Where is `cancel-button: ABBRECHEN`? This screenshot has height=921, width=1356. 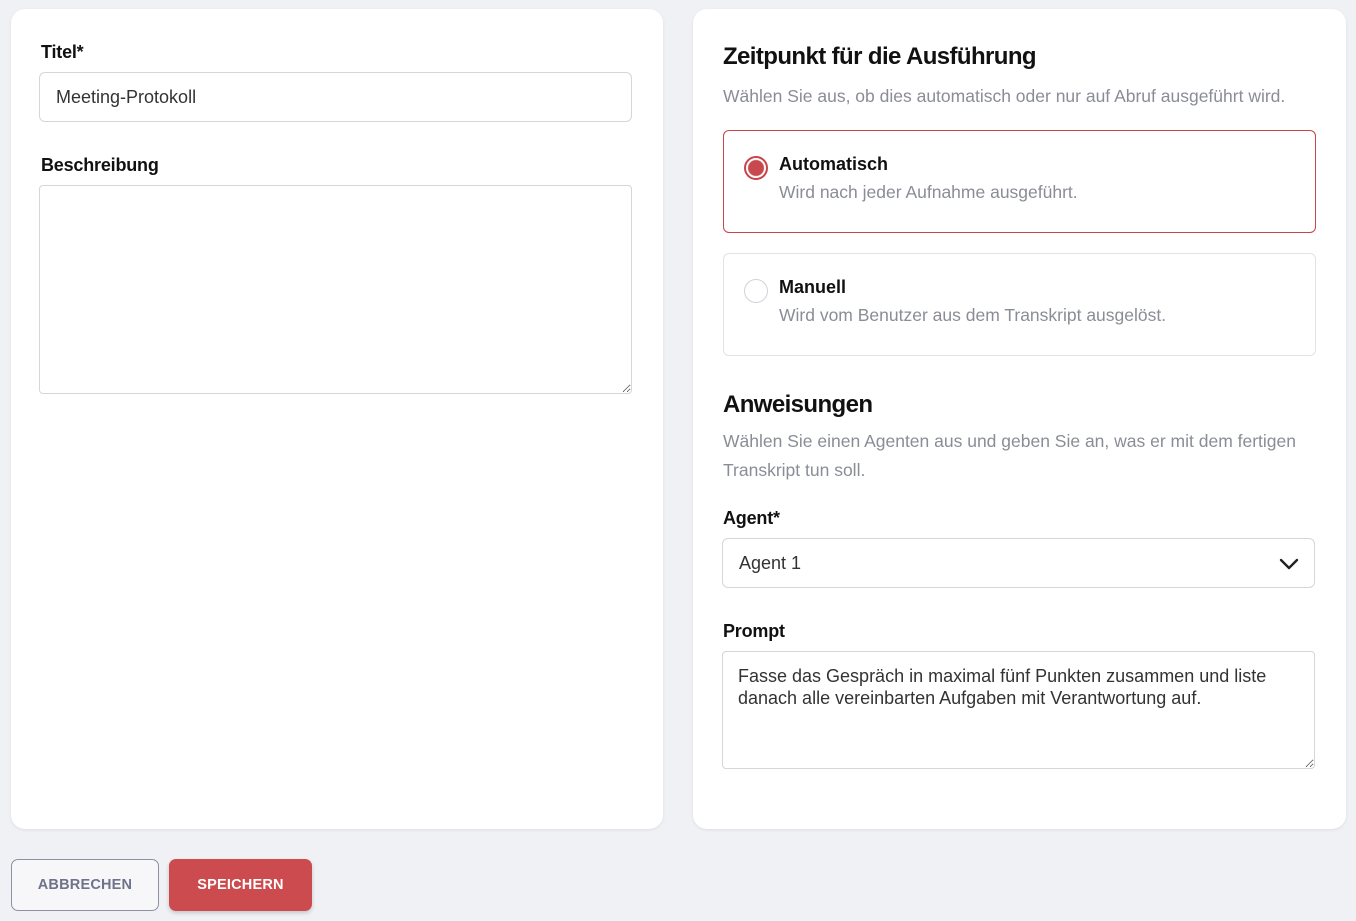
cancel-button: ABBRECHEN is located at coordinates (85, 885).